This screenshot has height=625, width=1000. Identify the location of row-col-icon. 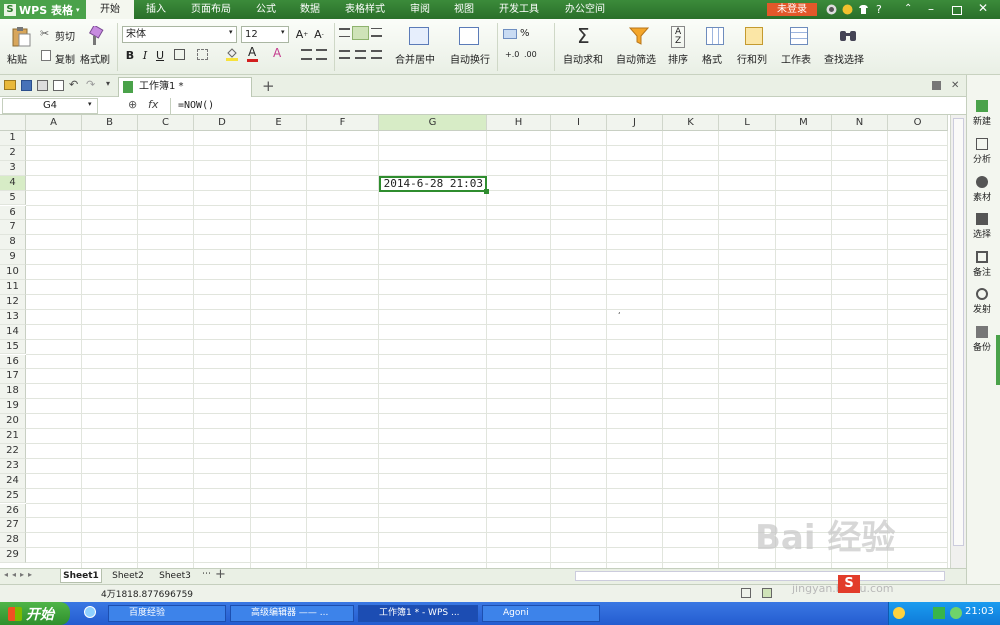
(754, 36).